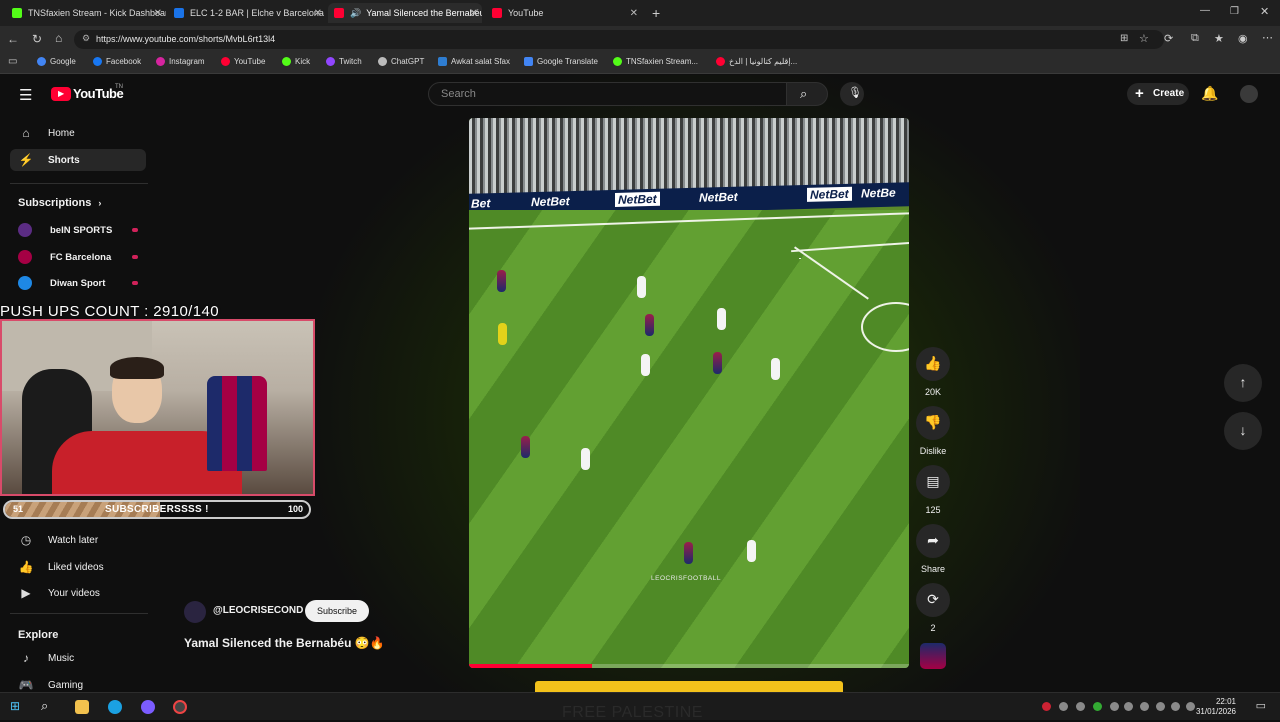 The image size is (1280, 722). I want to click on more-menu-icon: ⋯, so click(1267, 37).